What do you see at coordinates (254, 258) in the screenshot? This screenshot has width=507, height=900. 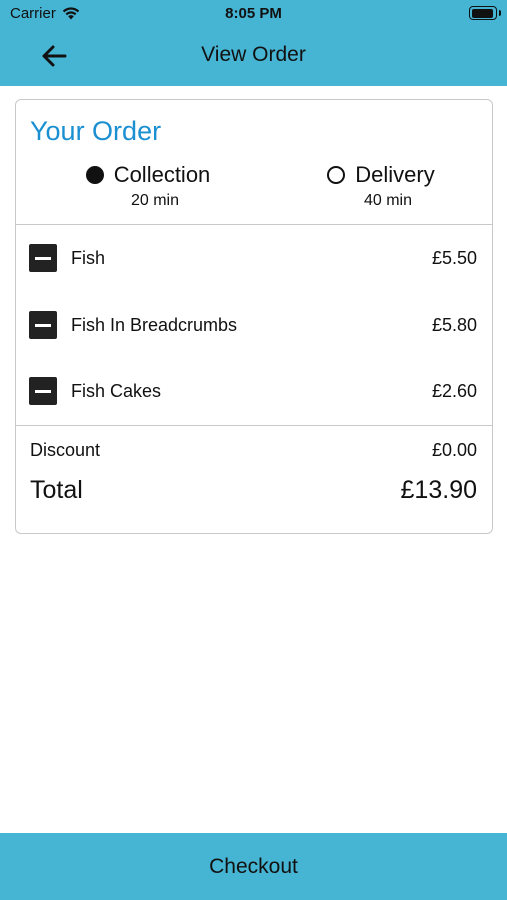 I see `order-item: Fish £5.50` at bounding box center [254, 258].